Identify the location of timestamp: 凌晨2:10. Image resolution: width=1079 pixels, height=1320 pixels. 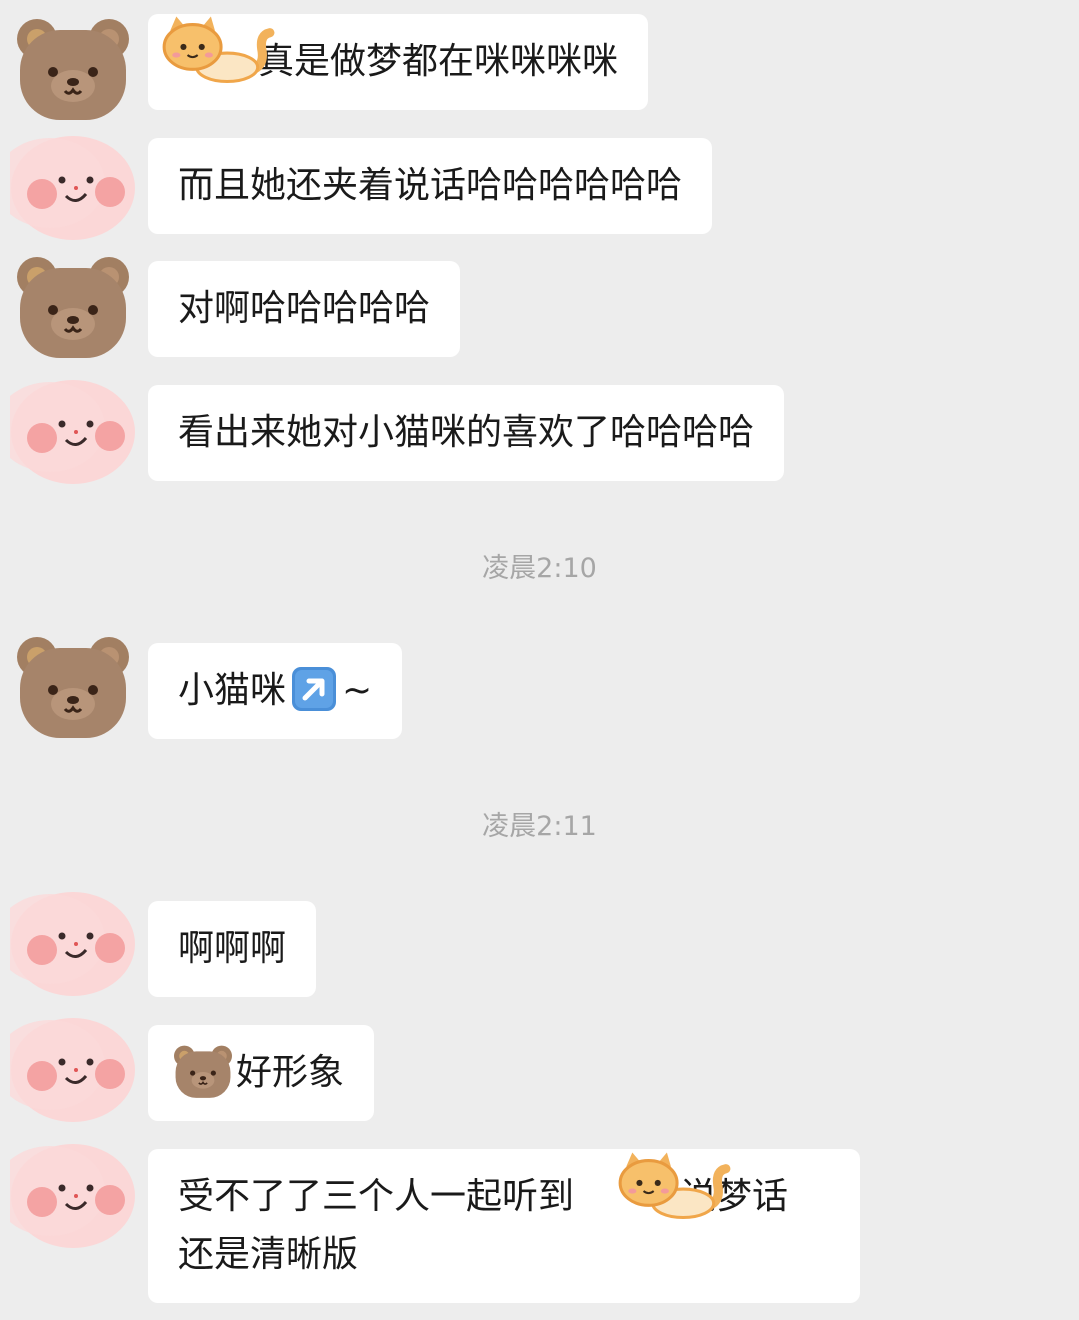
(539, 568).